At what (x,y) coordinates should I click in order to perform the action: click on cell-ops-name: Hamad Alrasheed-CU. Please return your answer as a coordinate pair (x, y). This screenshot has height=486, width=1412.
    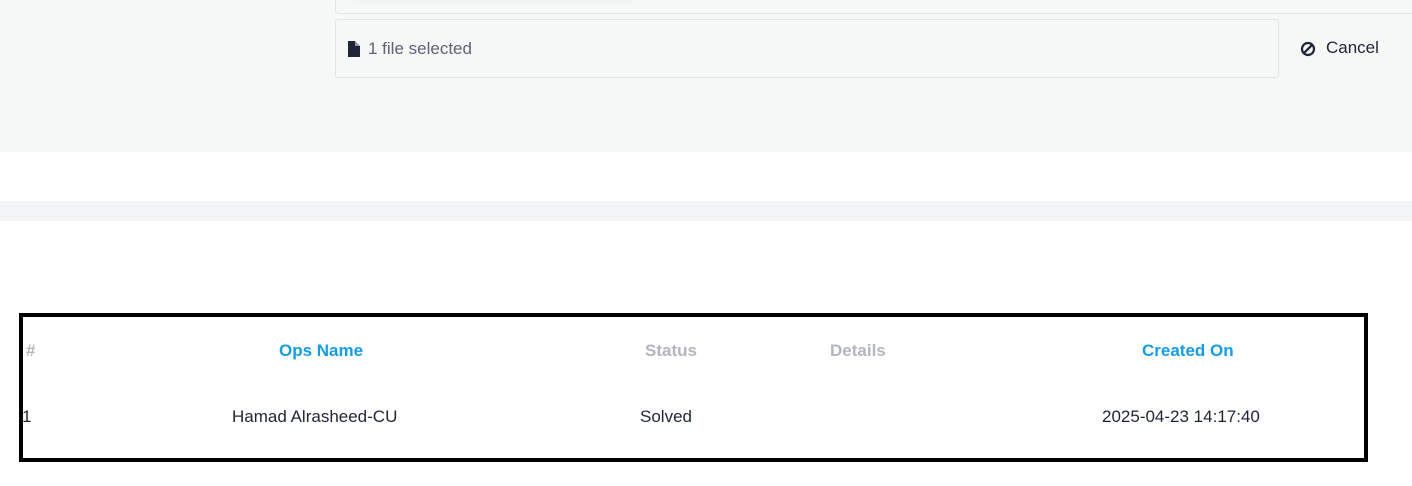
    Looking at the image, I should click on (315, 416).